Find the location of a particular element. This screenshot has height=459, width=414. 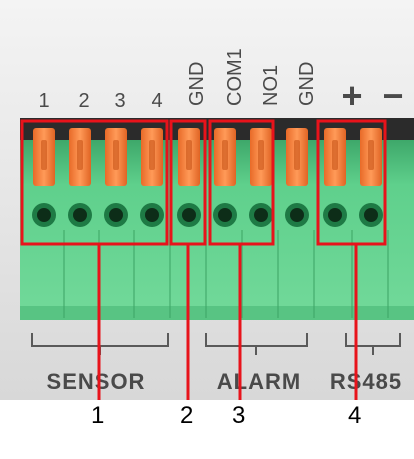

terminal-label-2: 2 is located at coordinates (83, 101).